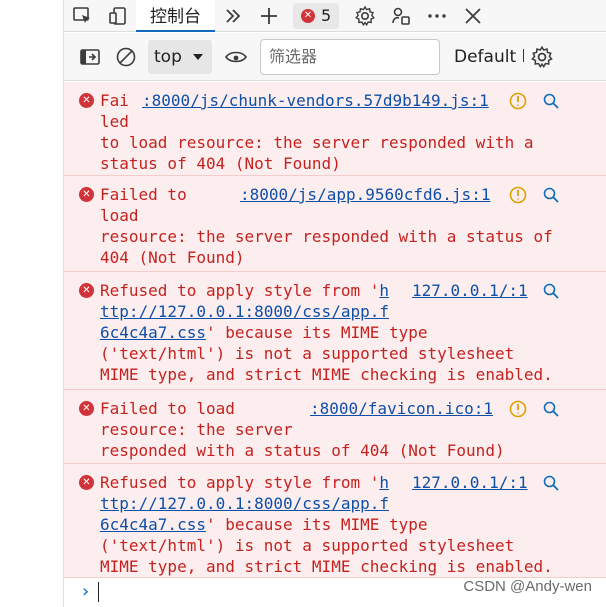 Image resolution: width=606 pixels, height=607 pixels. I want to click on text-caret, so click(98, 592).